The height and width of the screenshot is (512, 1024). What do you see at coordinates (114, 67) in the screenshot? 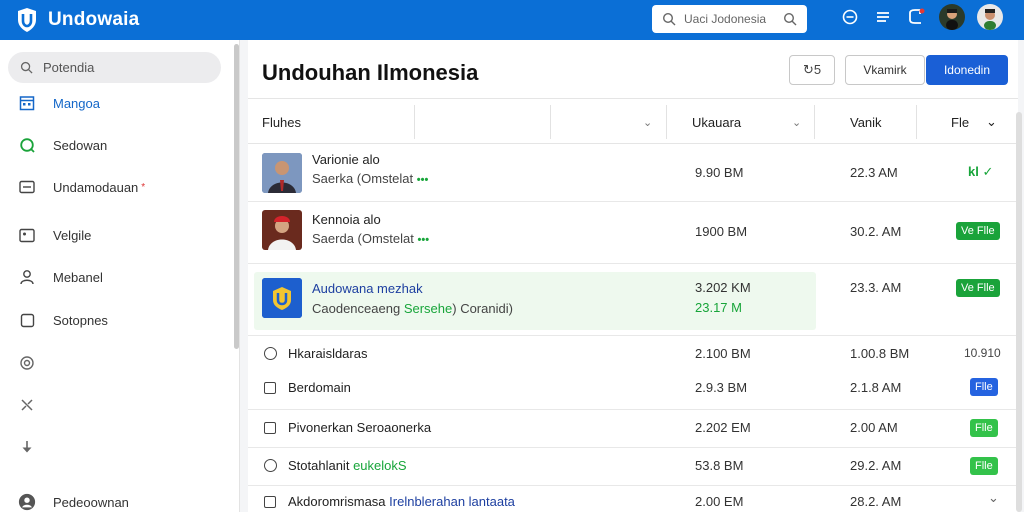
I see `sidebar-search-input: Potendia` at bounding box center [114, 67].